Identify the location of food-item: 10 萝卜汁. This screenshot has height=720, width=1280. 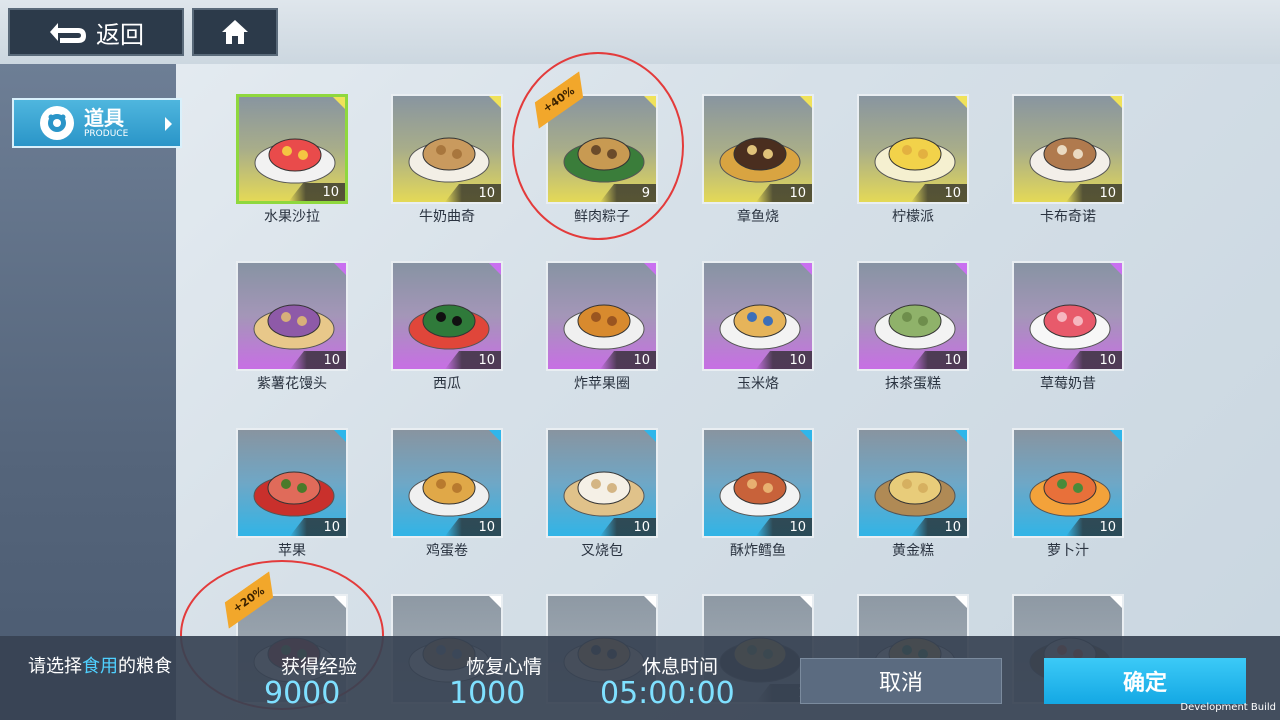
(1068, 495).